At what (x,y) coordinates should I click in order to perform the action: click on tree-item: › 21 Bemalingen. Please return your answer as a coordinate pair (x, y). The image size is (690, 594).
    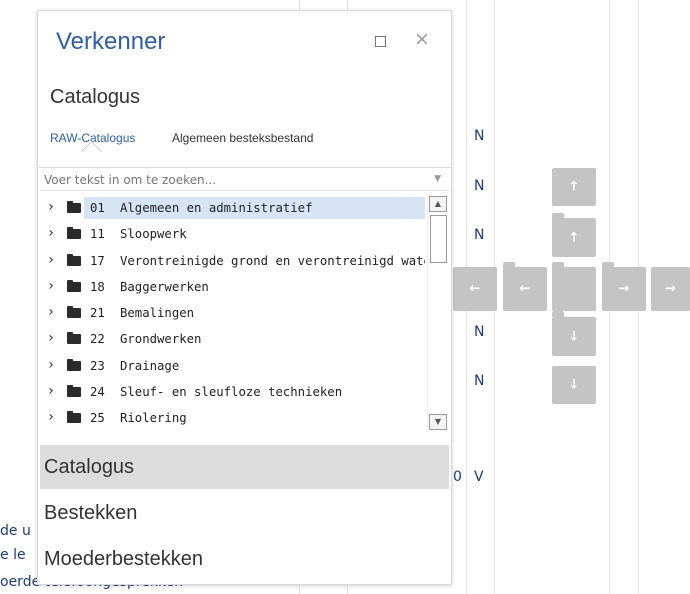
    Looking at the image, I should click on (232, 313).